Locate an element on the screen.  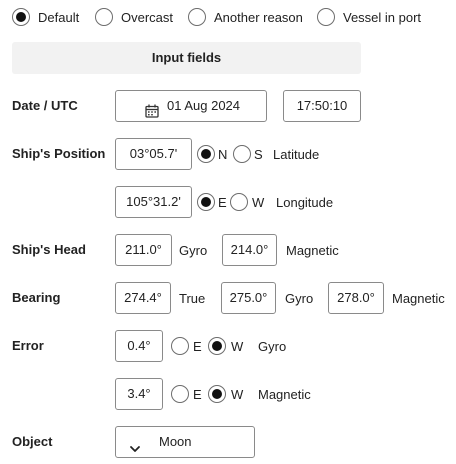
time-field: 17:50:10 is located at coordinates (322, 106).